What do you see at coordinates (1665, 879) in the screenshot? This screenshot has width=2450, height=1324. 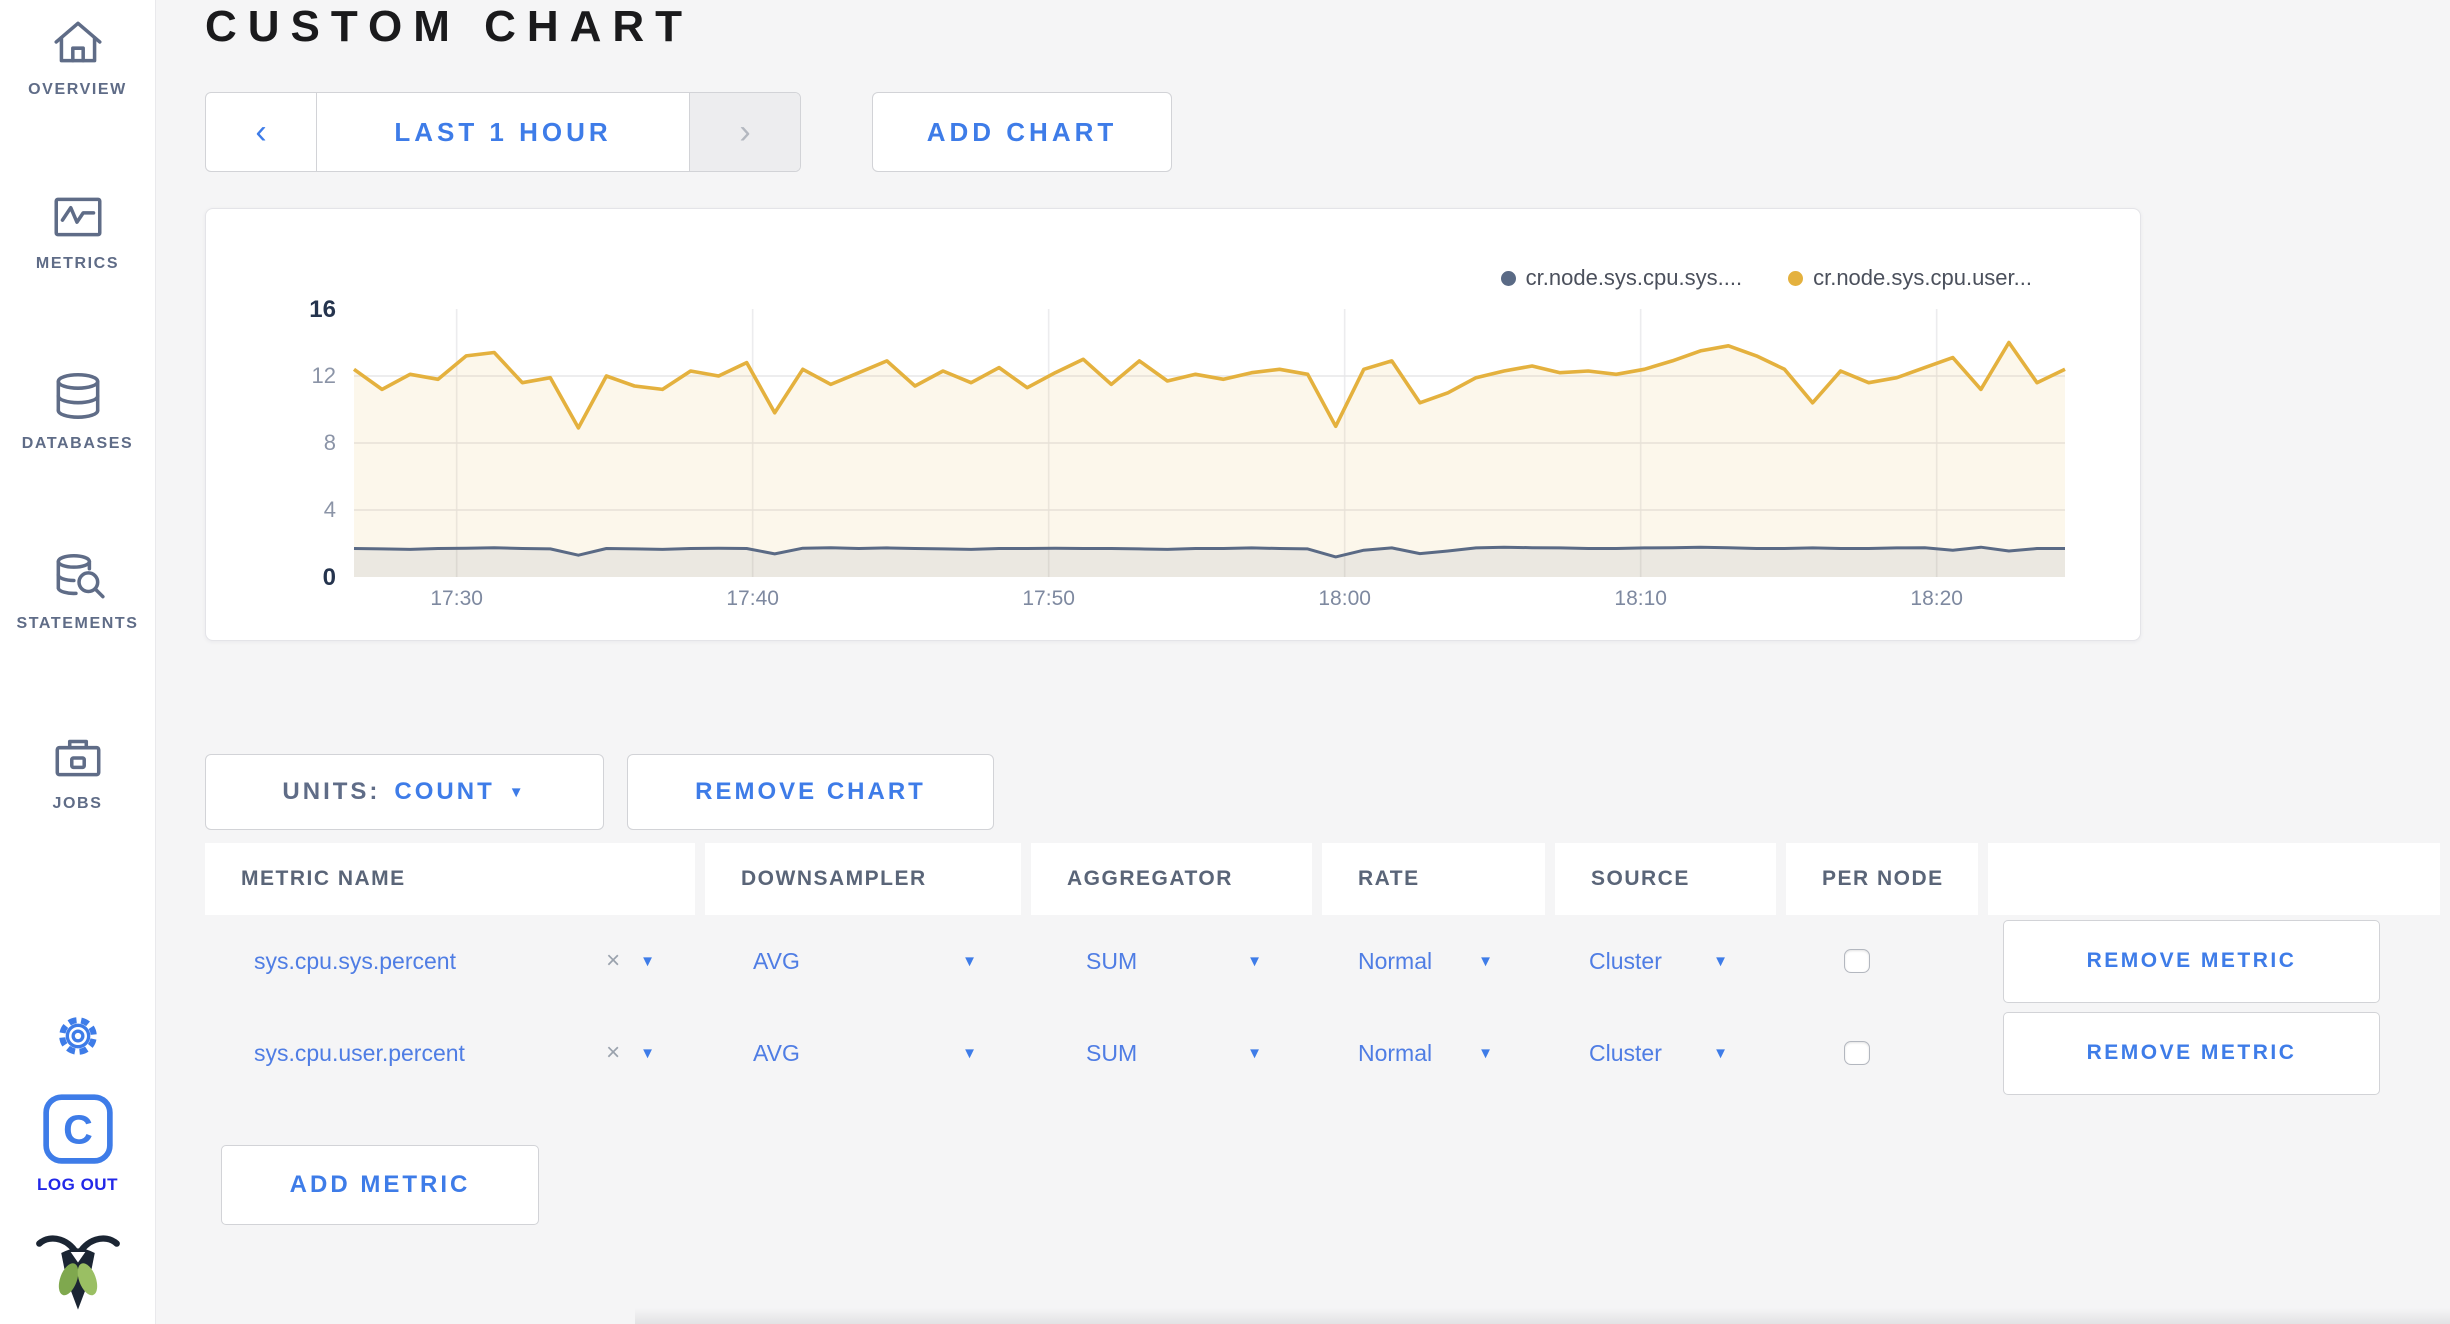 I see `table-header-cell: SOURCE` at bounding box center [1665, 879].